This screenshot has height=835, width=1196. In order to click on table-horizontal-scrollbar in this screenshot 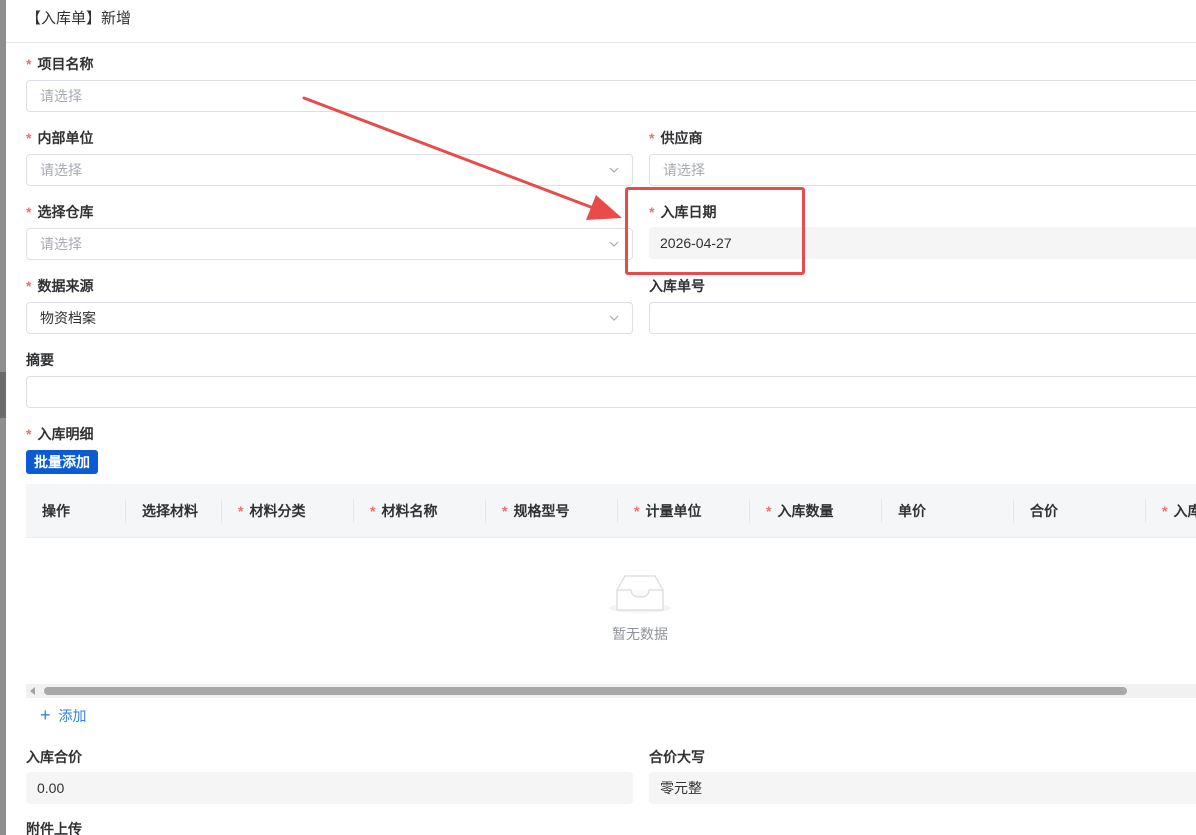, I will do `click(611, 691)`.